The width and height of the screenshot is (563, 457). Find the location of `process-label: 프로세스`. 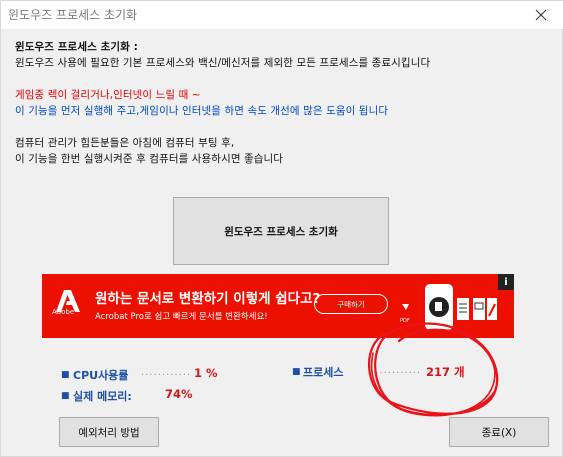

process-label: 프로세스 is located at coordinates (323, 372).